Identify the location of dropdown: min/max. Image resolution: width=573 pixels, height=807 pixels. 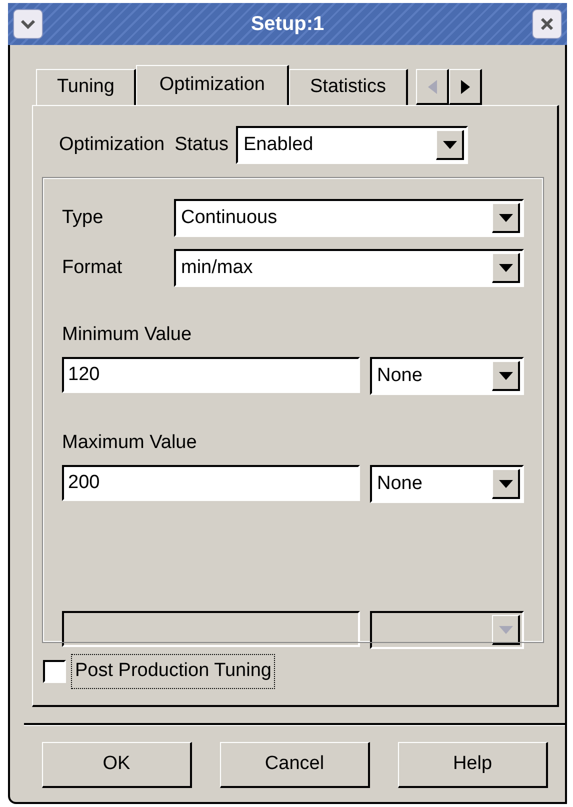
(349, 268).